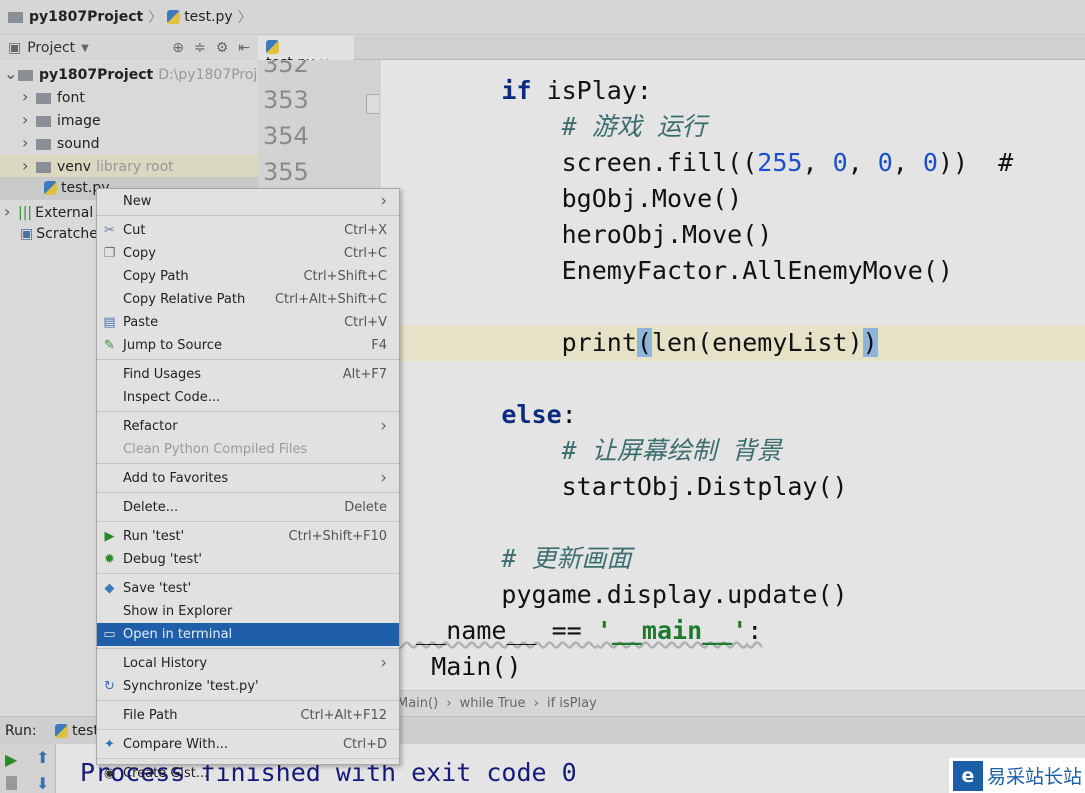  Describe the element at coordinates (109, 559) in the screenshot. I see `debug-icon: ✹` at that location.